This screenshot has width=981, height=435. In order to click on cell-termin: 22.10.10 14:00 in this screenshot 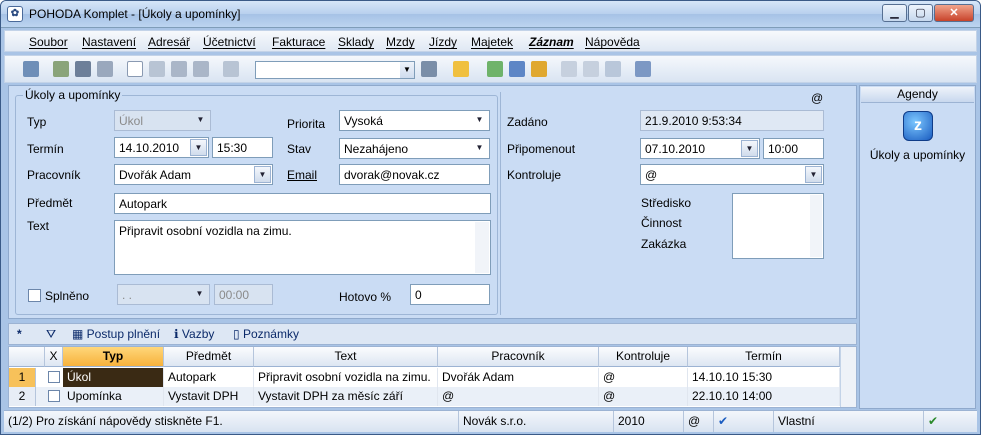, I will do `click(764, 396)`.